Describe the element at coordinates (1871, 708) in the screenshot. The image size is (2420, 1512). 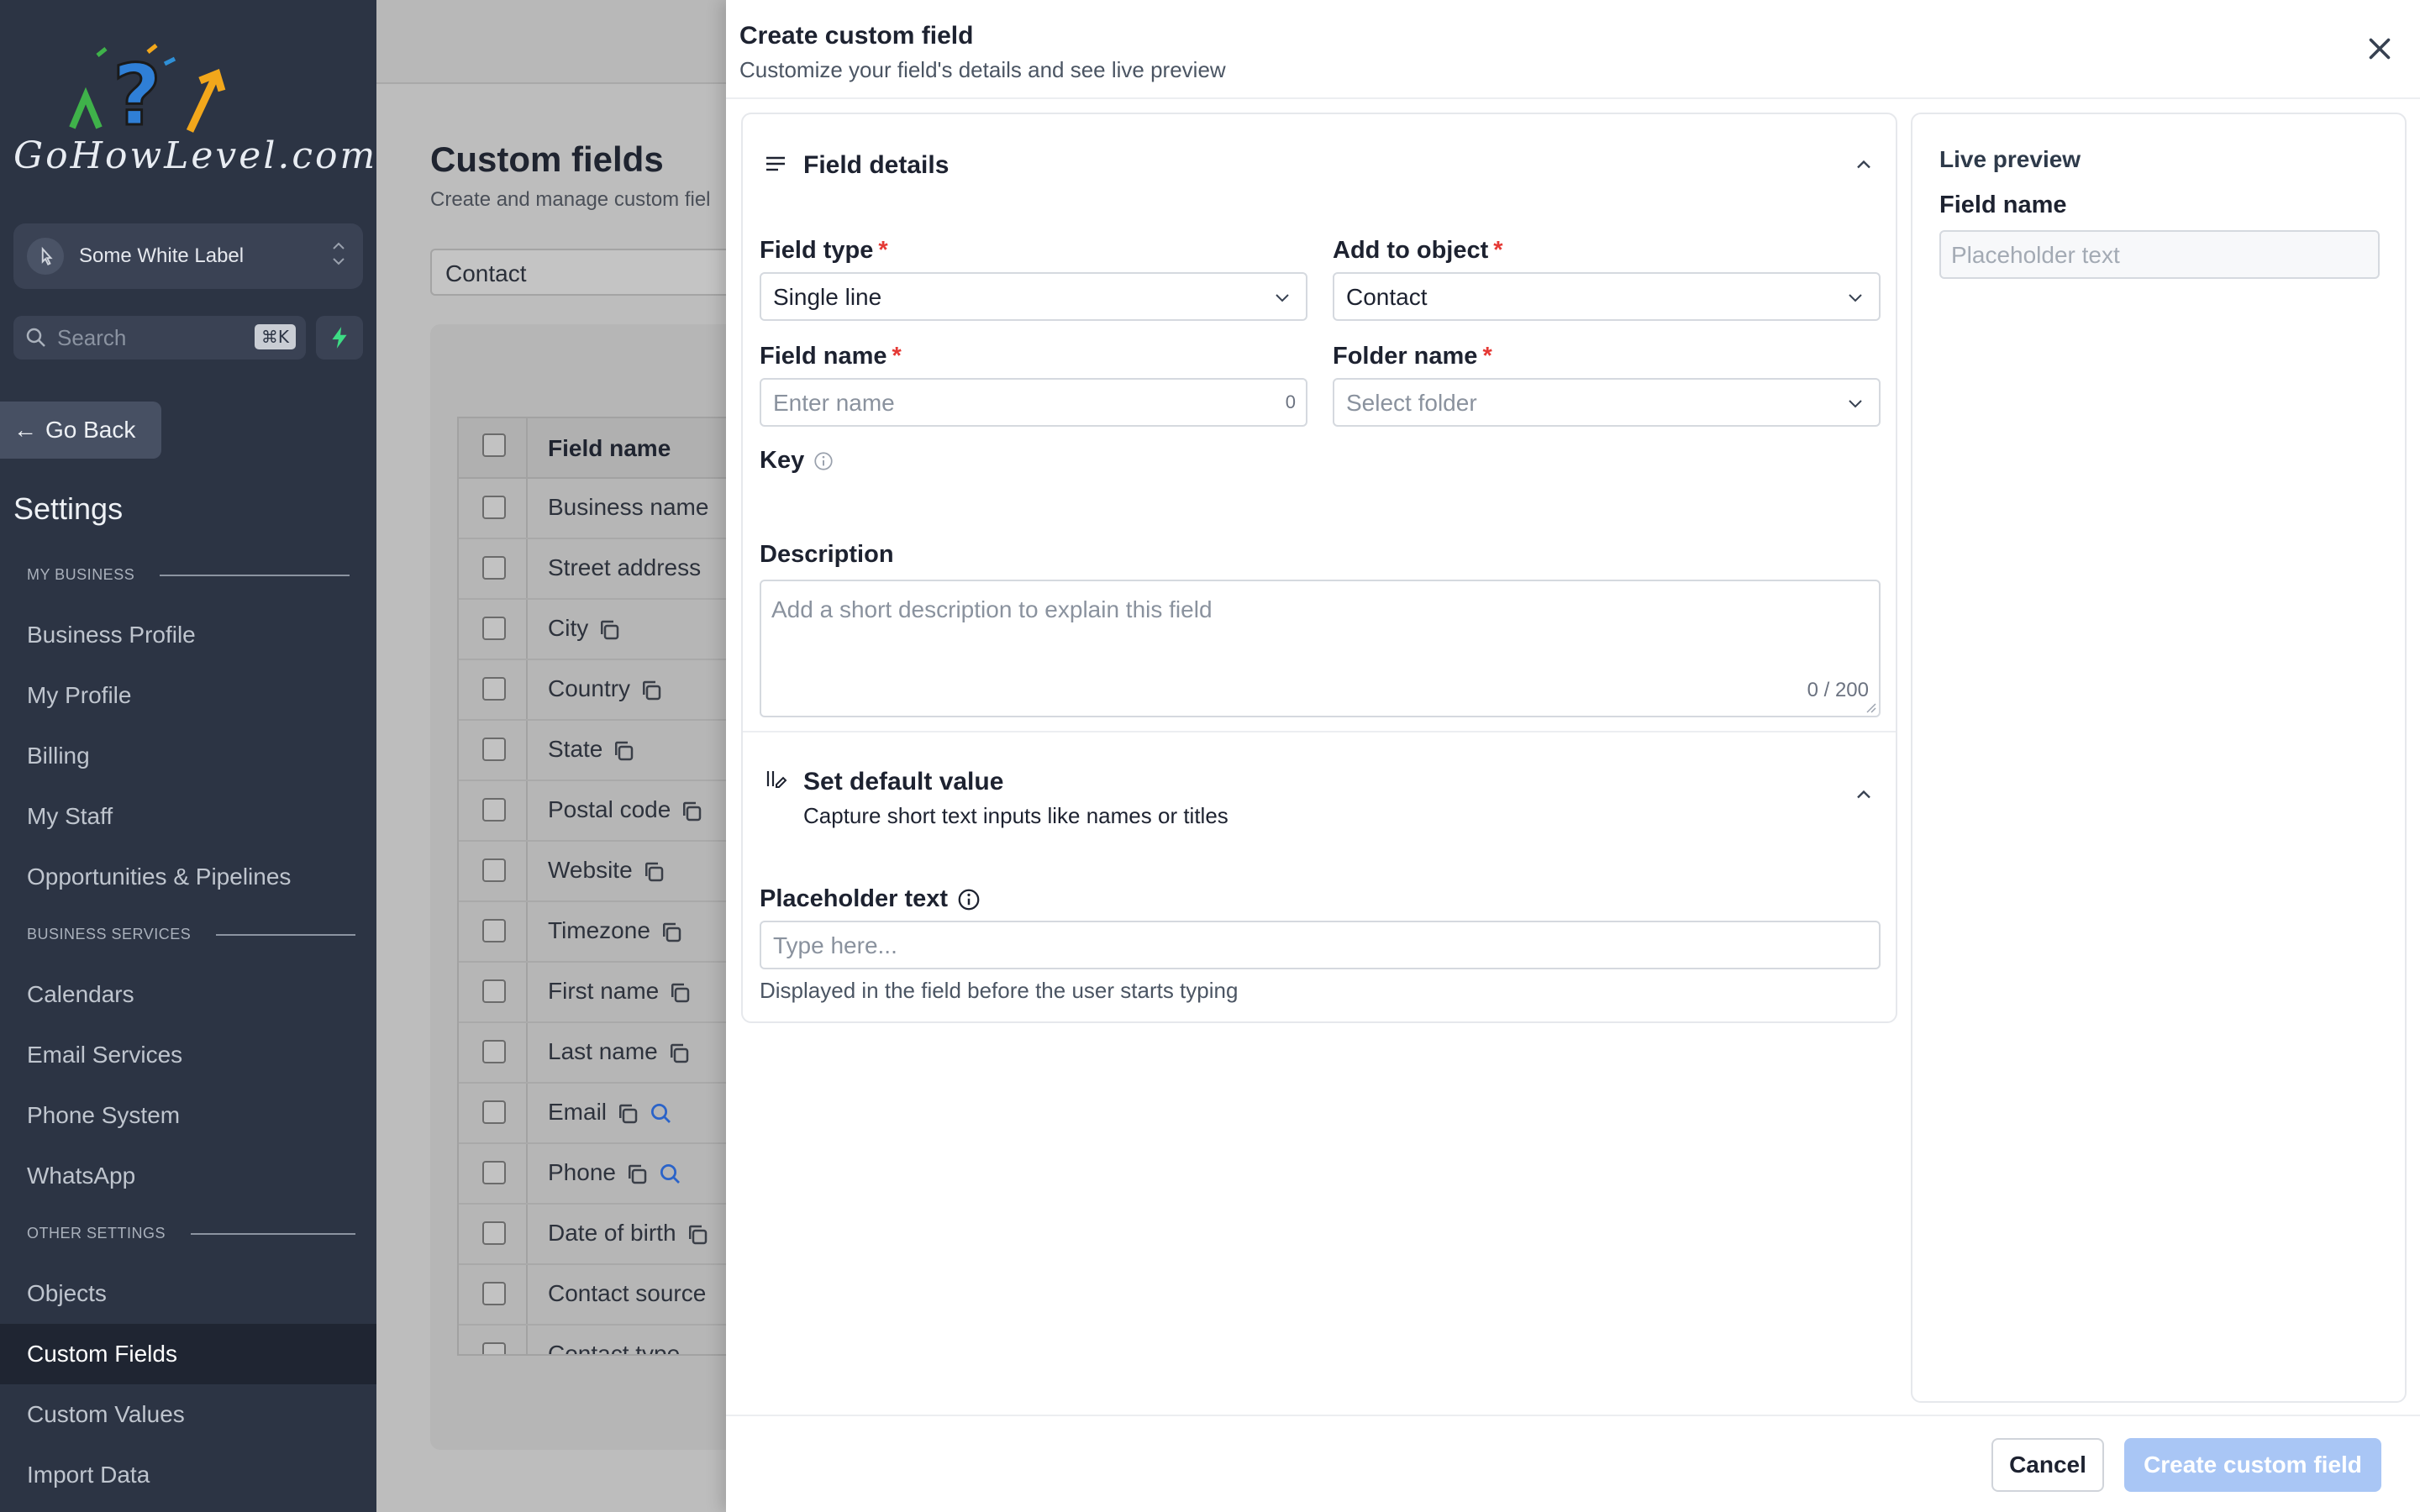
I see `resize-handle-icon` at that location.